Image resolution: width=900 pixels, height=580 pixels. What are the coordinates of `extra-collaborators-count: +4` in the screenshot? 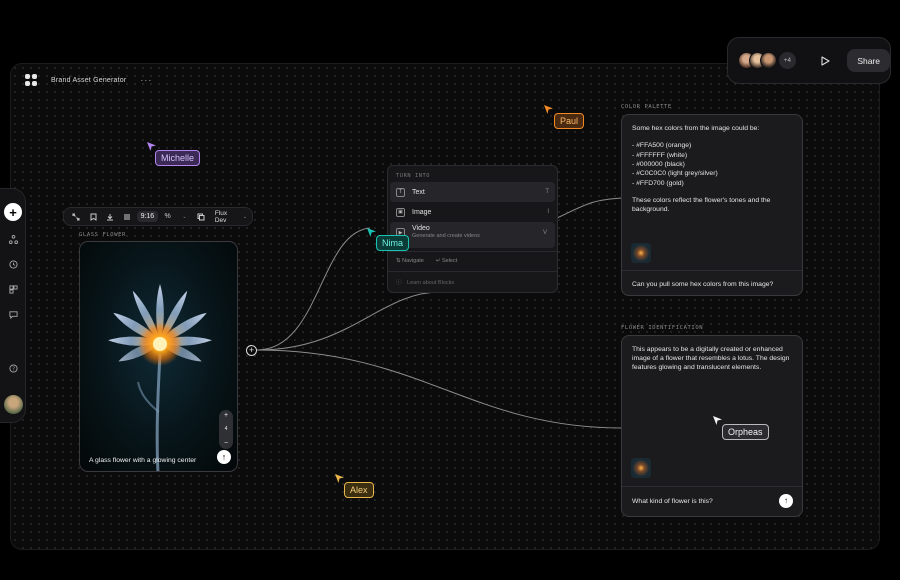 It's located at (787, 60).